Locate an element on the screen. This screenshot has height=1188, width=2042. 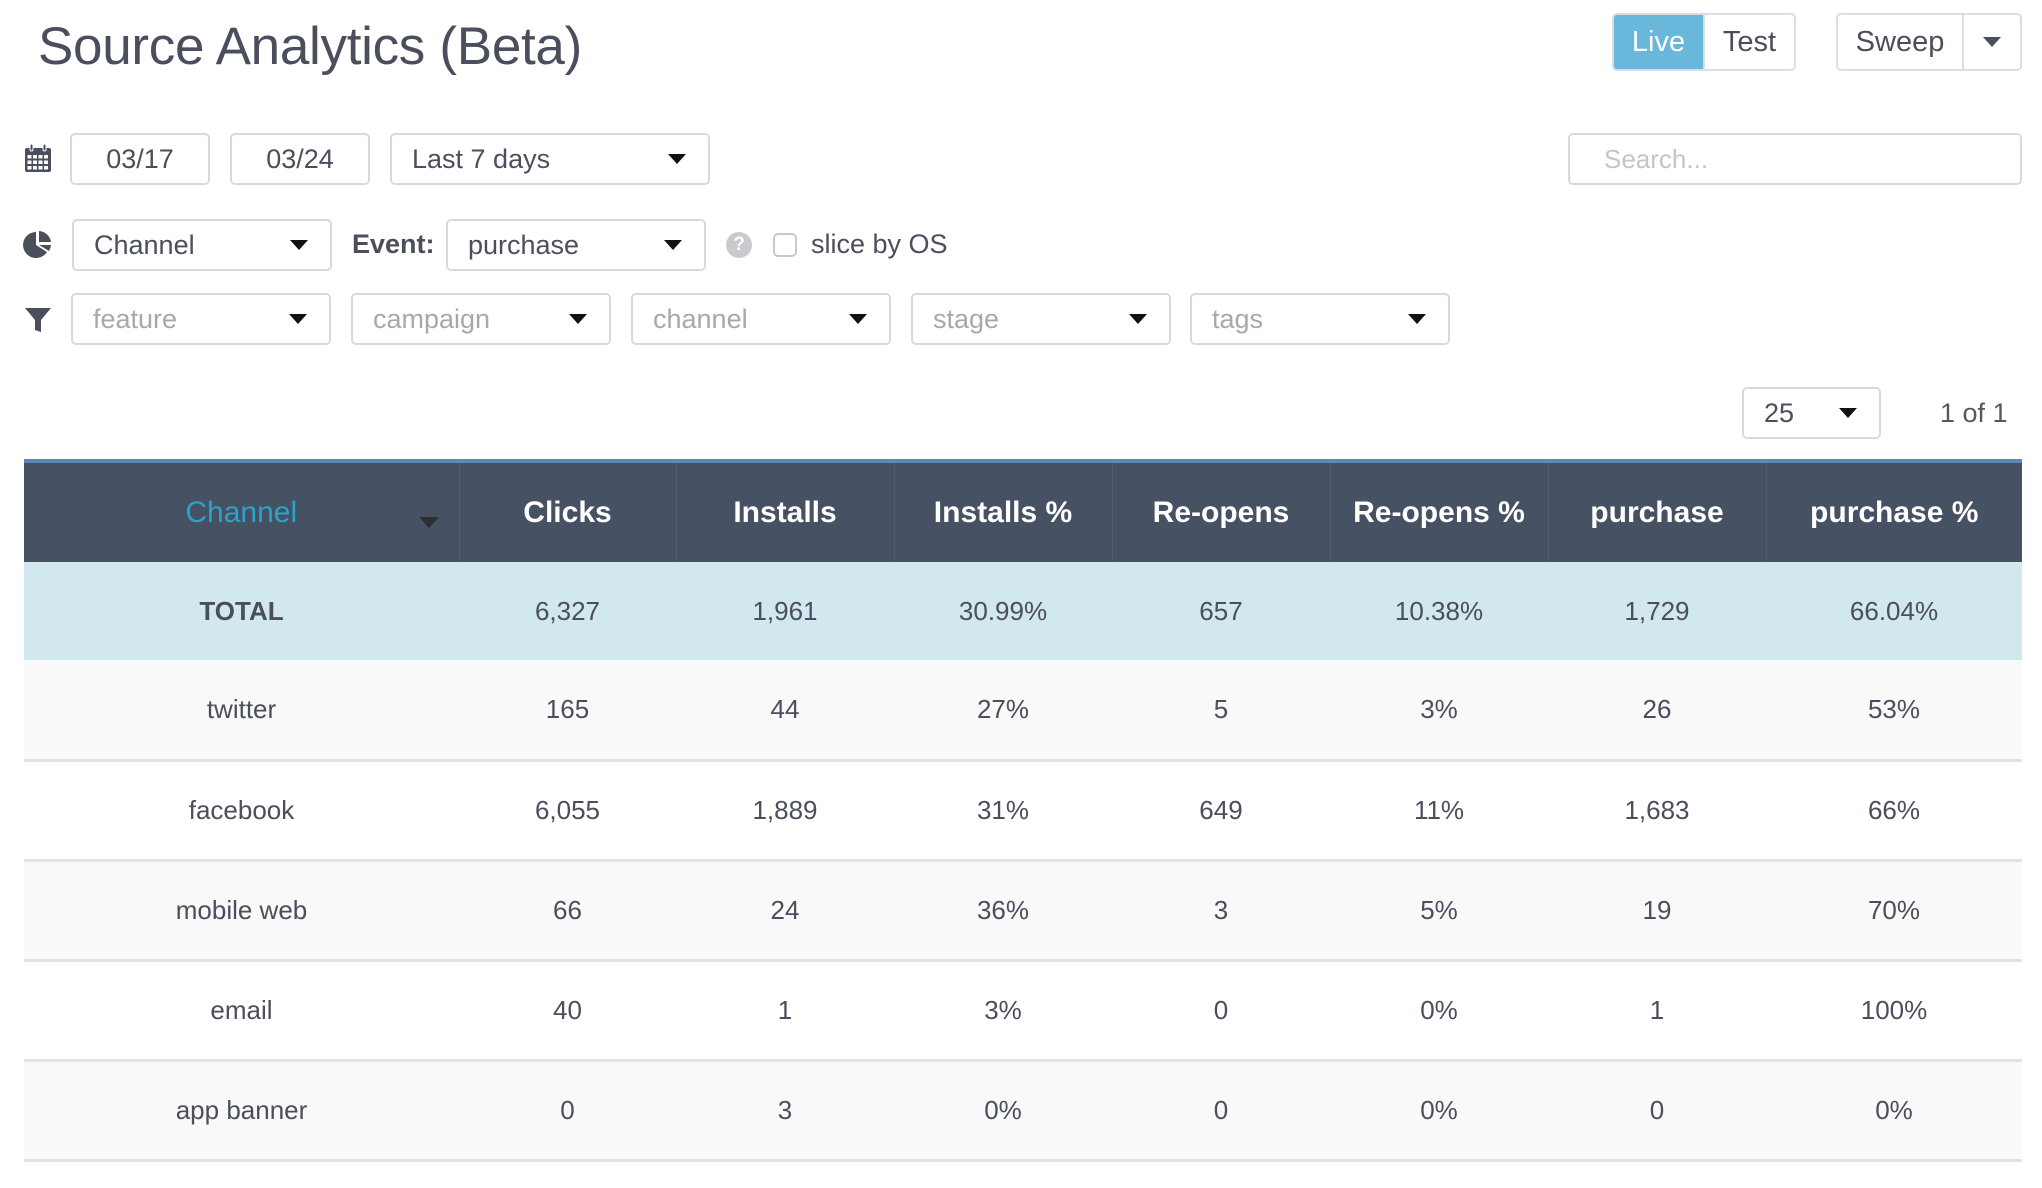
total-cell: TOTAL is located at coordinates (241, 611).